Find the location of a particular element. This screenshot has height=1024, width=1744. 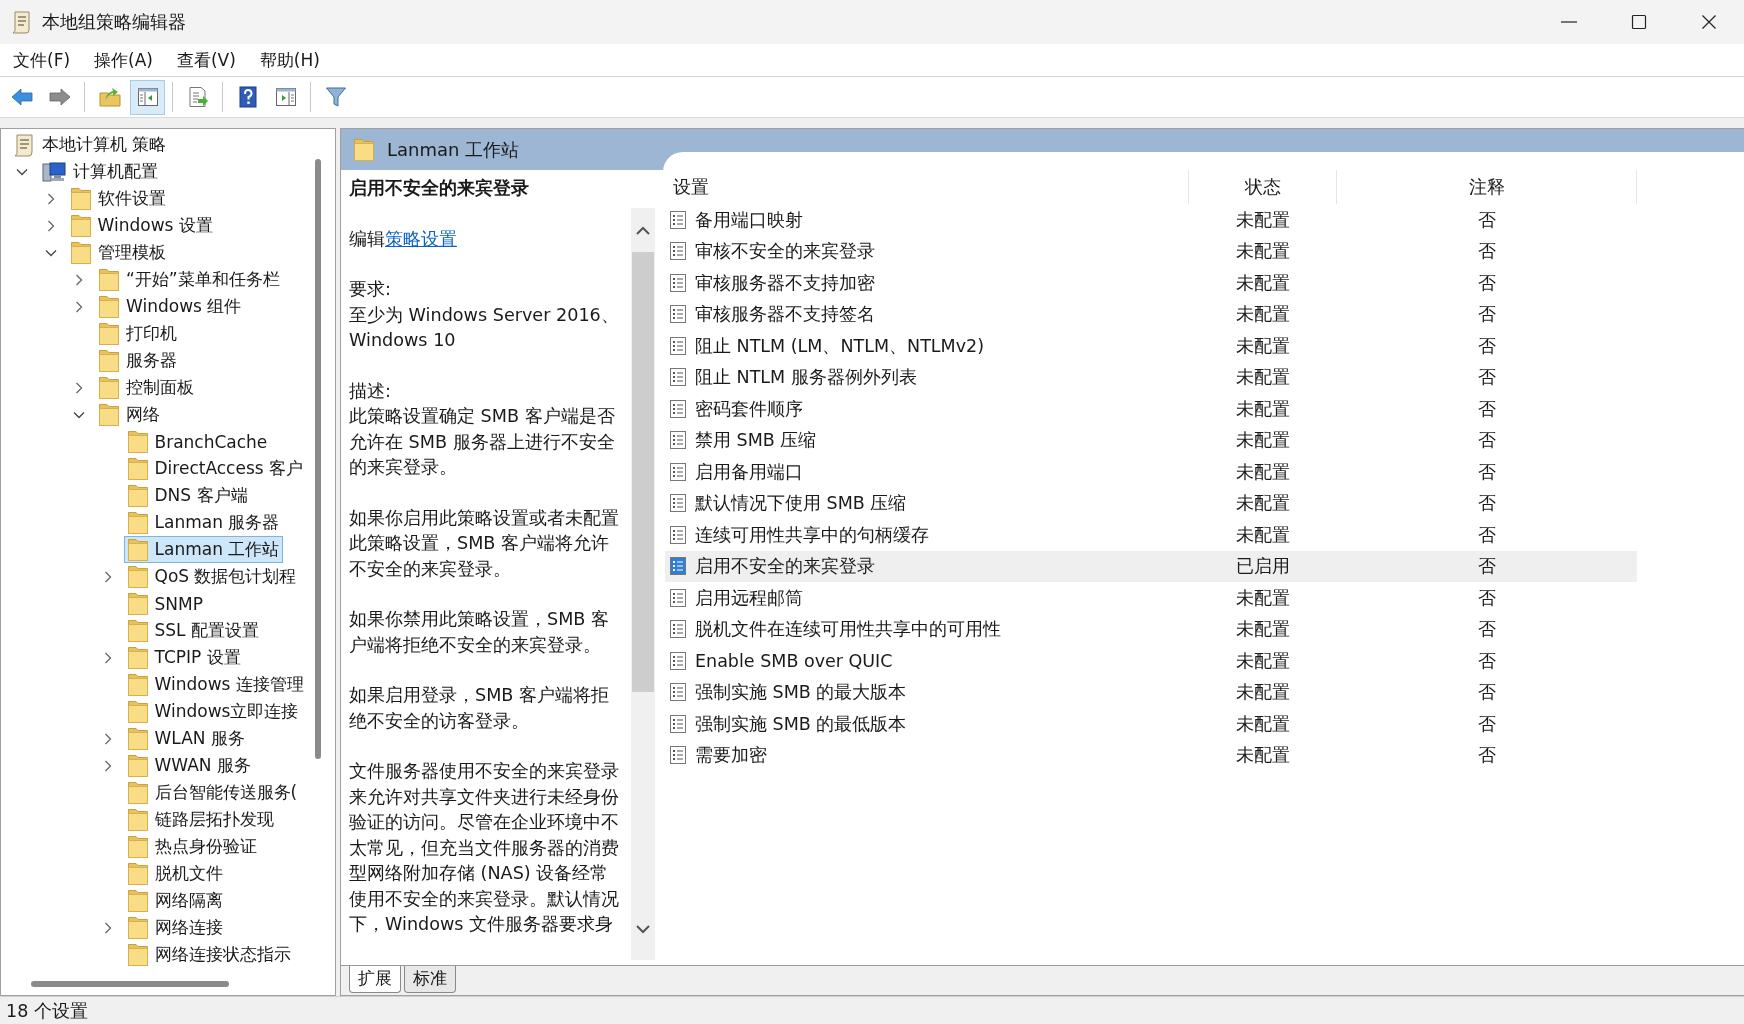

tree-item: 本地计算机 策略 is located at coordinates (90, 144).